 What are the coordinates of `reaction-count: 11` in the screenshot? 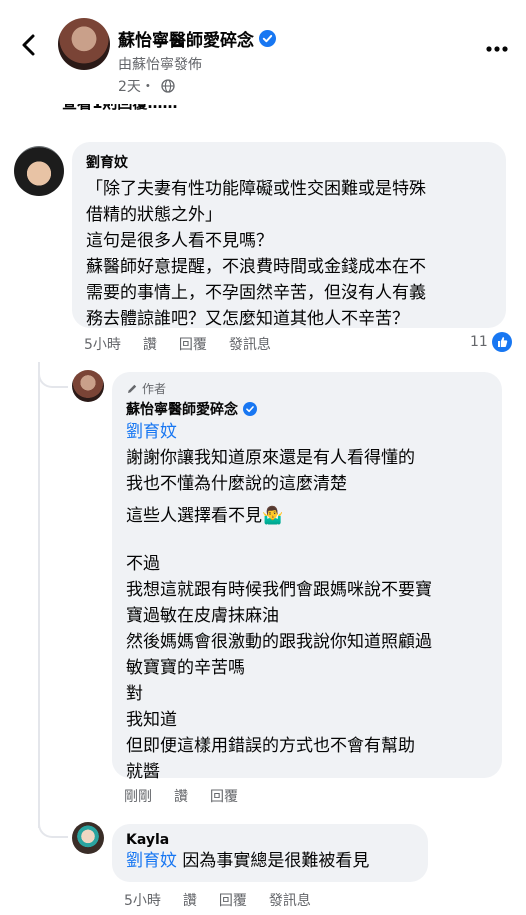 It's located at (491, 342).